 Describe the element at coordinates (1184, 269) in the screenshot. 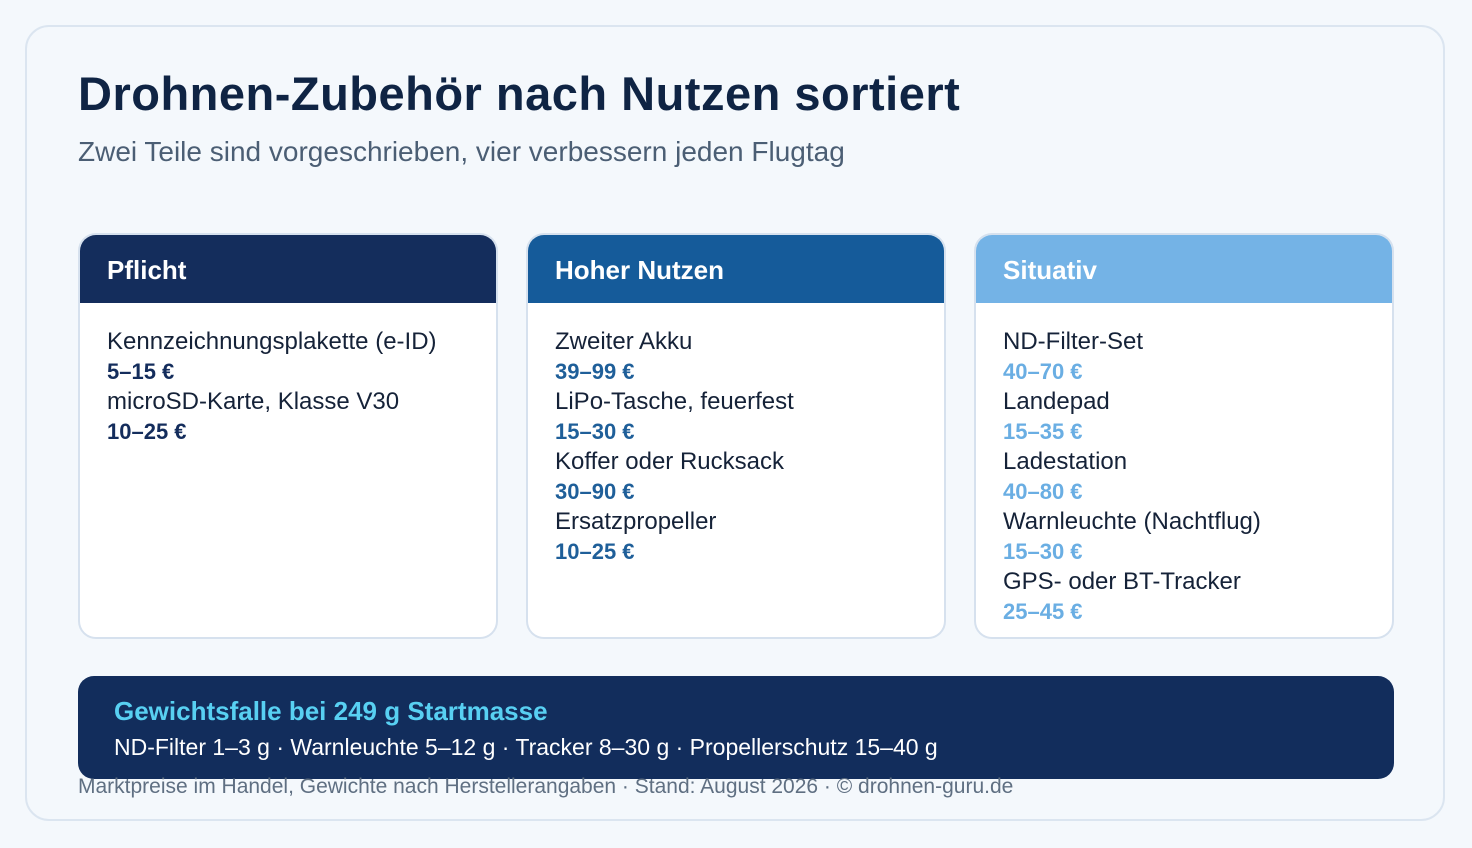

I see `card-situativ-title: Situativ` at that location.